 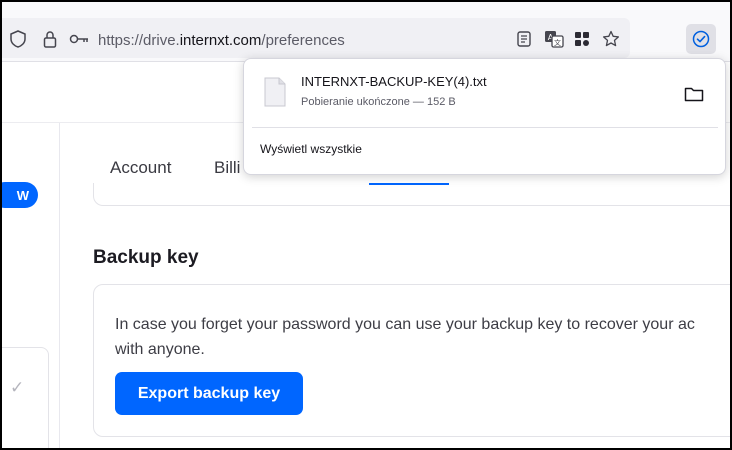 I want to click on shield-icon, so click(x=18, y=39).